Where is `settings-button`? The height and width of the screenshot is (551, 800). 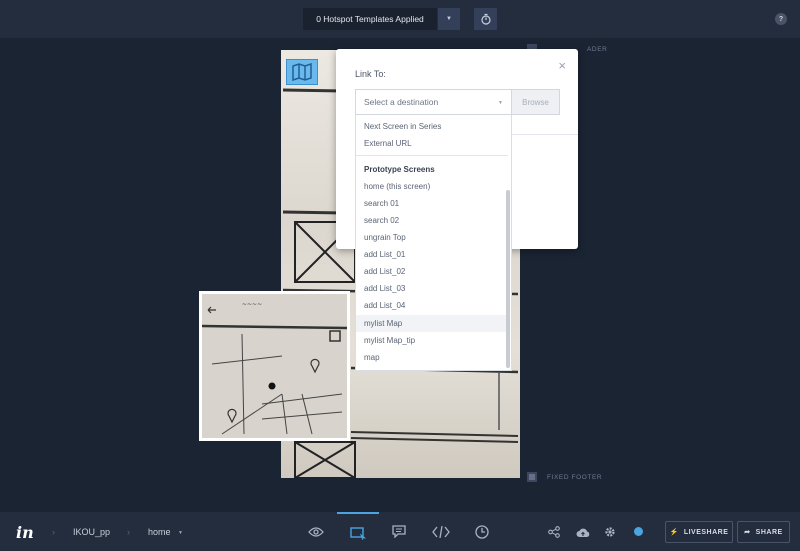 settings-button is located at coordinates (610, 532).